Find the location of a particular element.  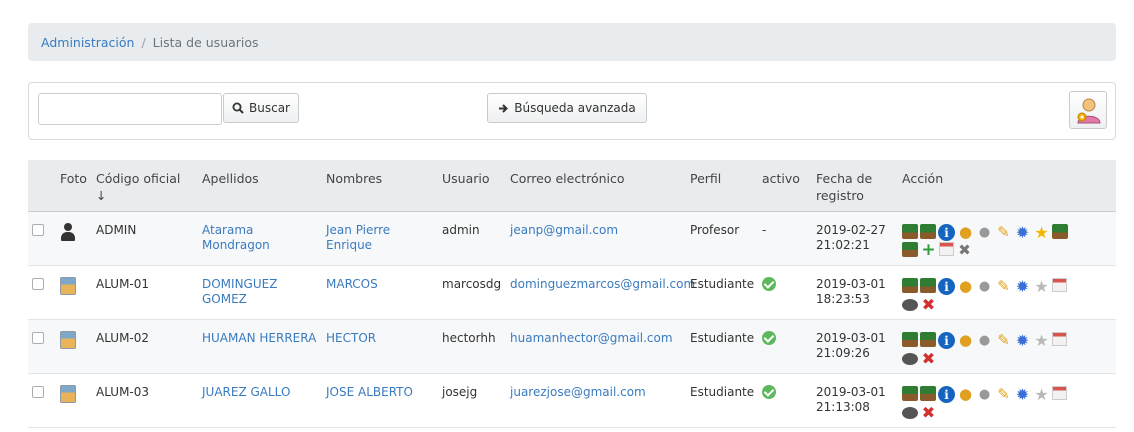

header-active: activo is located at coordinates (785, 186).